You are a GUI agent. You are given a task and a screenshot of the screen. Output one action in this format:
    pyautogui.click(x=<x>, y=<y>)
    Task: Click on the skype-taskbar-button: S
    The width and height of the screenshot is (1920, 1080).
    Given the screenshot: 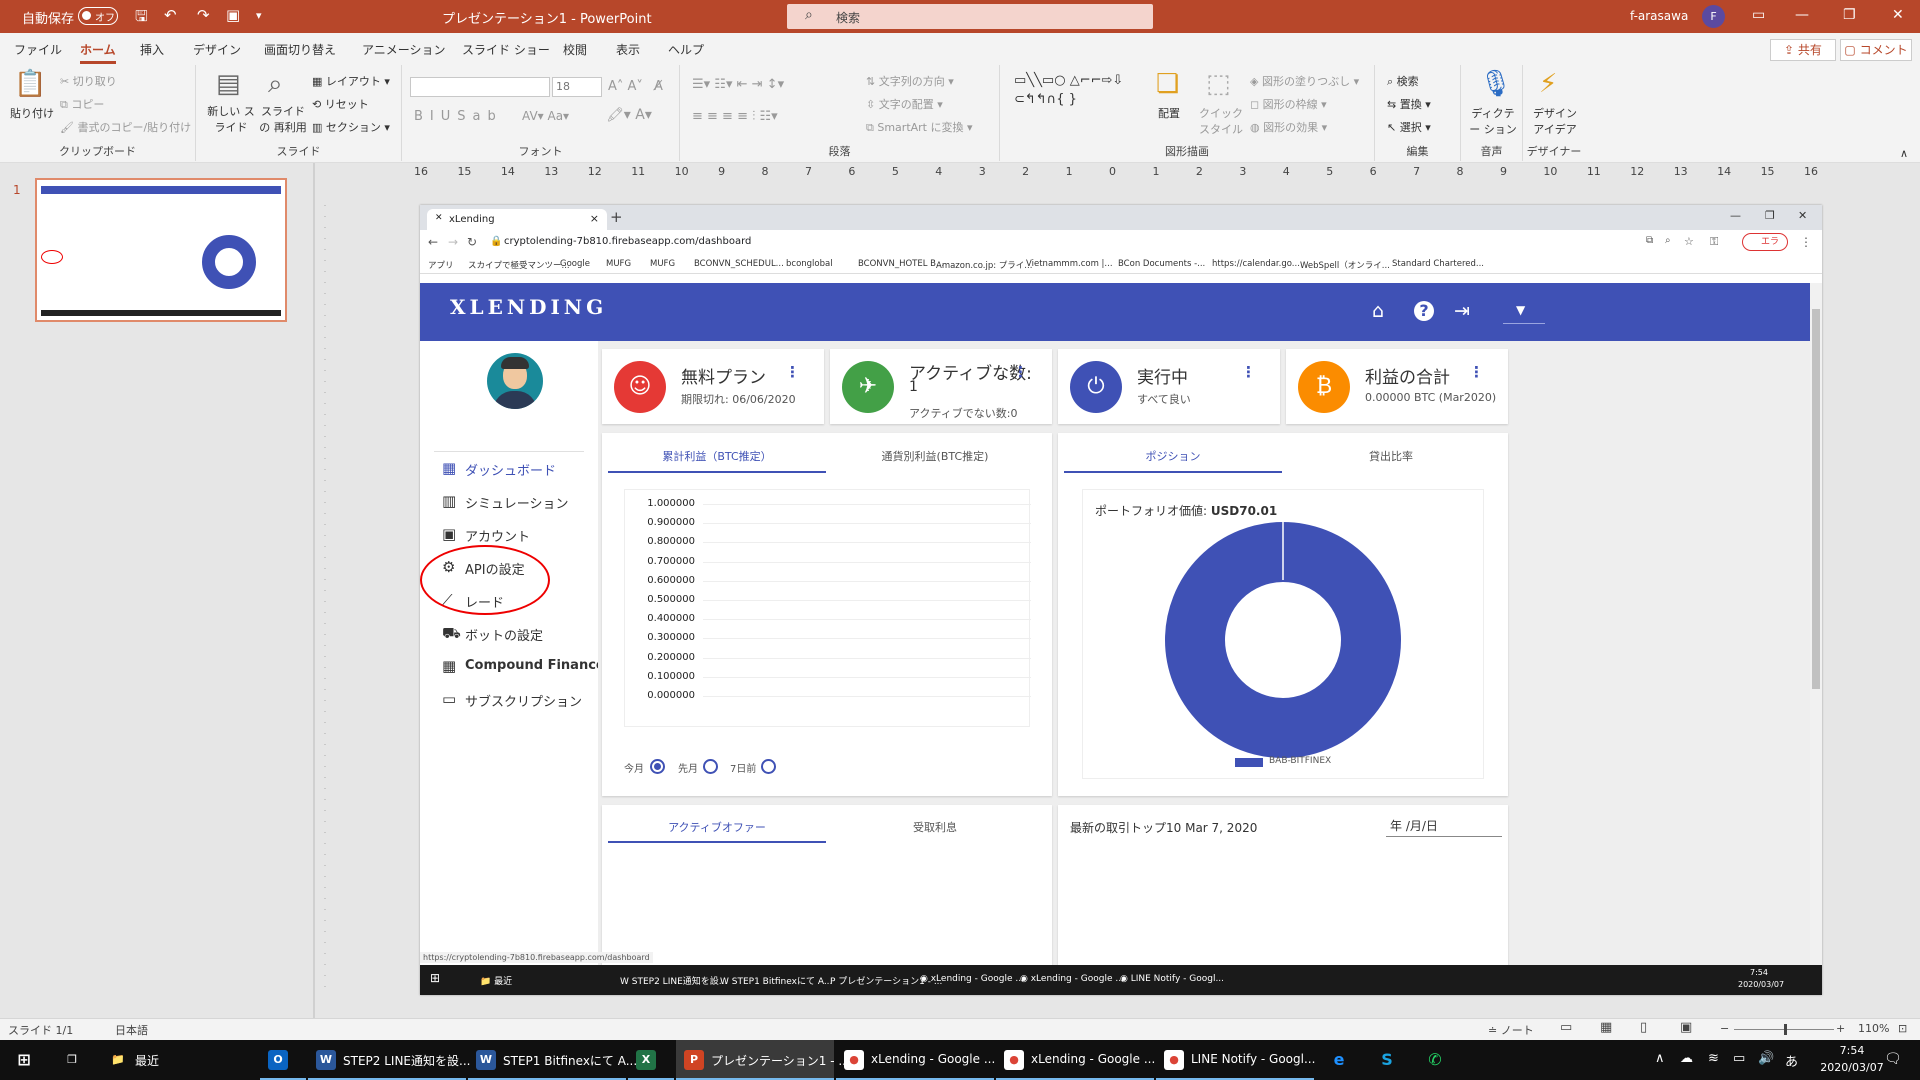 What is the action you would take?
    pyautogui.click(x=1387, y=1060)
    